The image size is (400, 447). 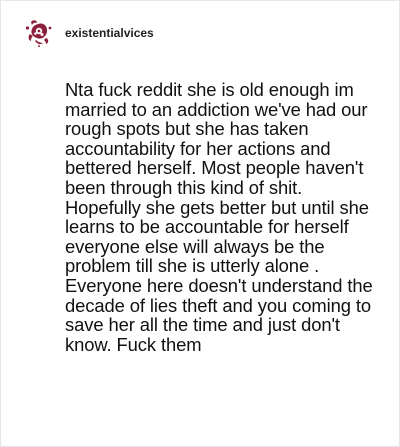 What do you see at coordinates (109, 33) in the screenshot?
I see `username: existentialvices` at bounding box center [109, 33].